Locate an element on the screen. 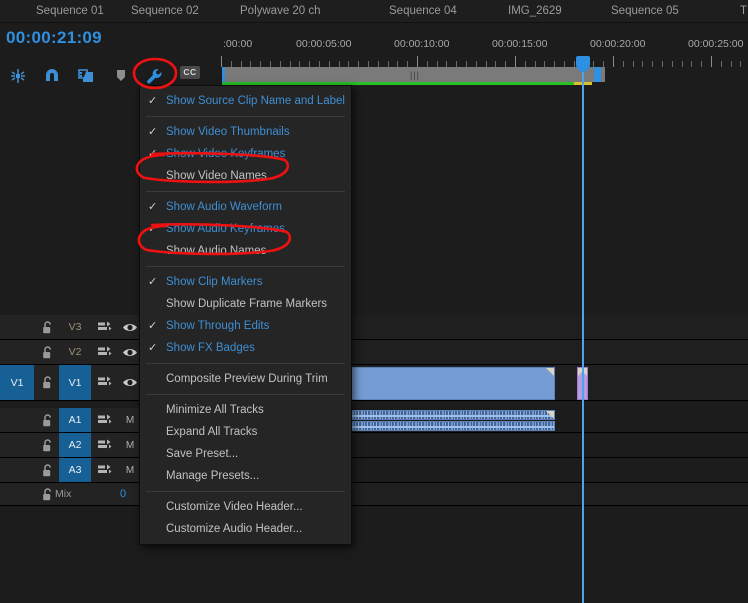 This screenshot has height=603, width=748. sequence-tab: Sequence 02 is located at coordinates (165, 11).